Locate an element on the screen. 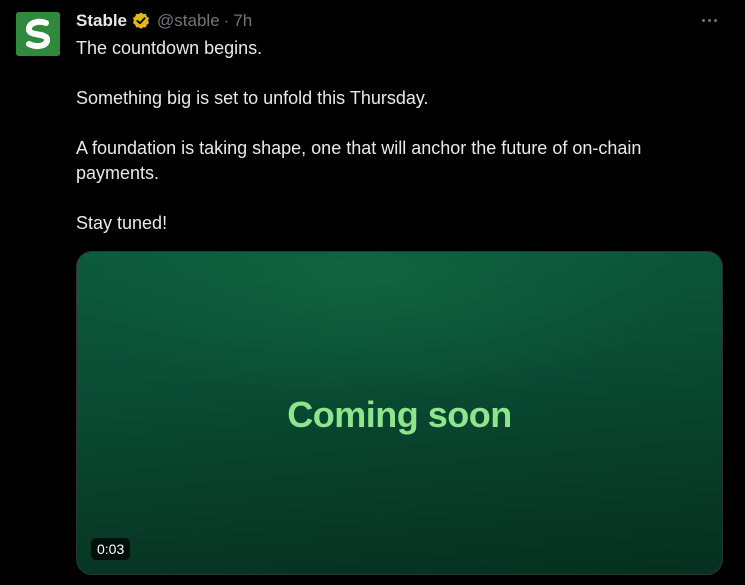 This screenshot has height=585, width=745. verified-badge-icon is located at coordinates (141, 21).